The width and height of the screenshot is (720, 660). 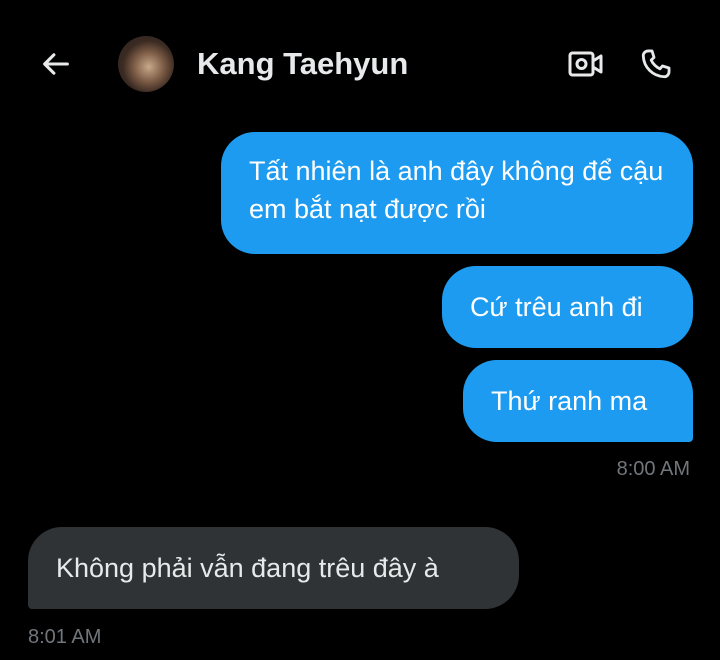 I want to click on back-button, so click(x=56, y=64).